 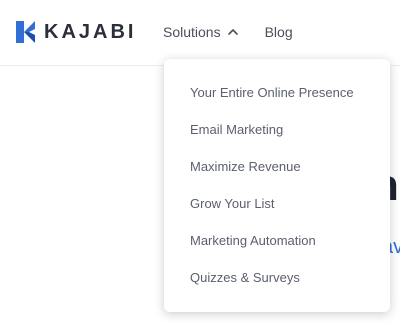 What do you see at coordinates (90, 32) in the screenshot?
I see `logo-text: KAJABI` at bounding box center [90, 32].